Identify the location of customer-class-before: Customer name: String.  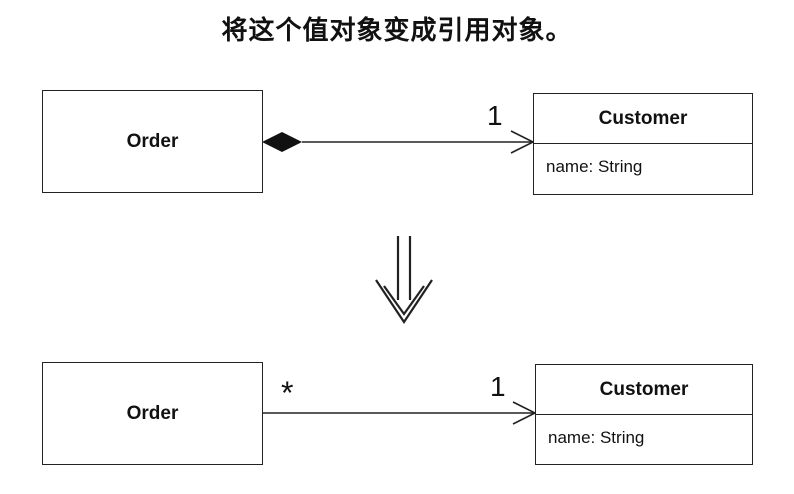
(643, 144).